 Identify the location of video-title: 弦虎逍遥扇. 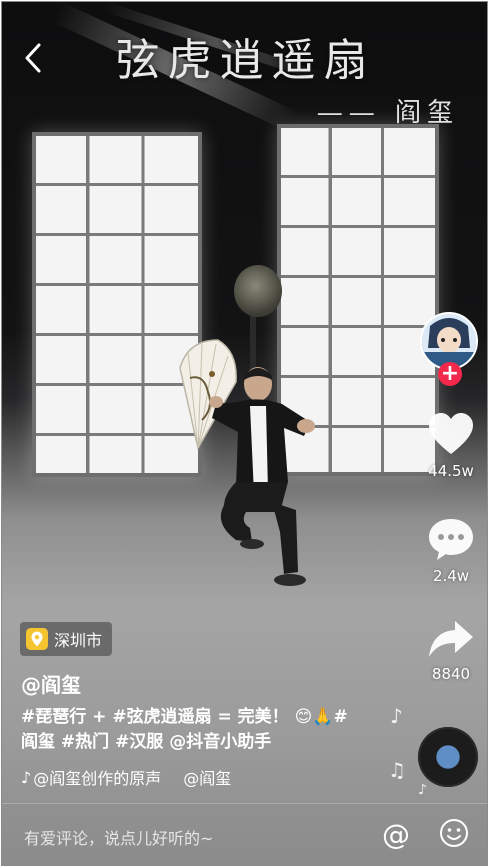
(245, 60).